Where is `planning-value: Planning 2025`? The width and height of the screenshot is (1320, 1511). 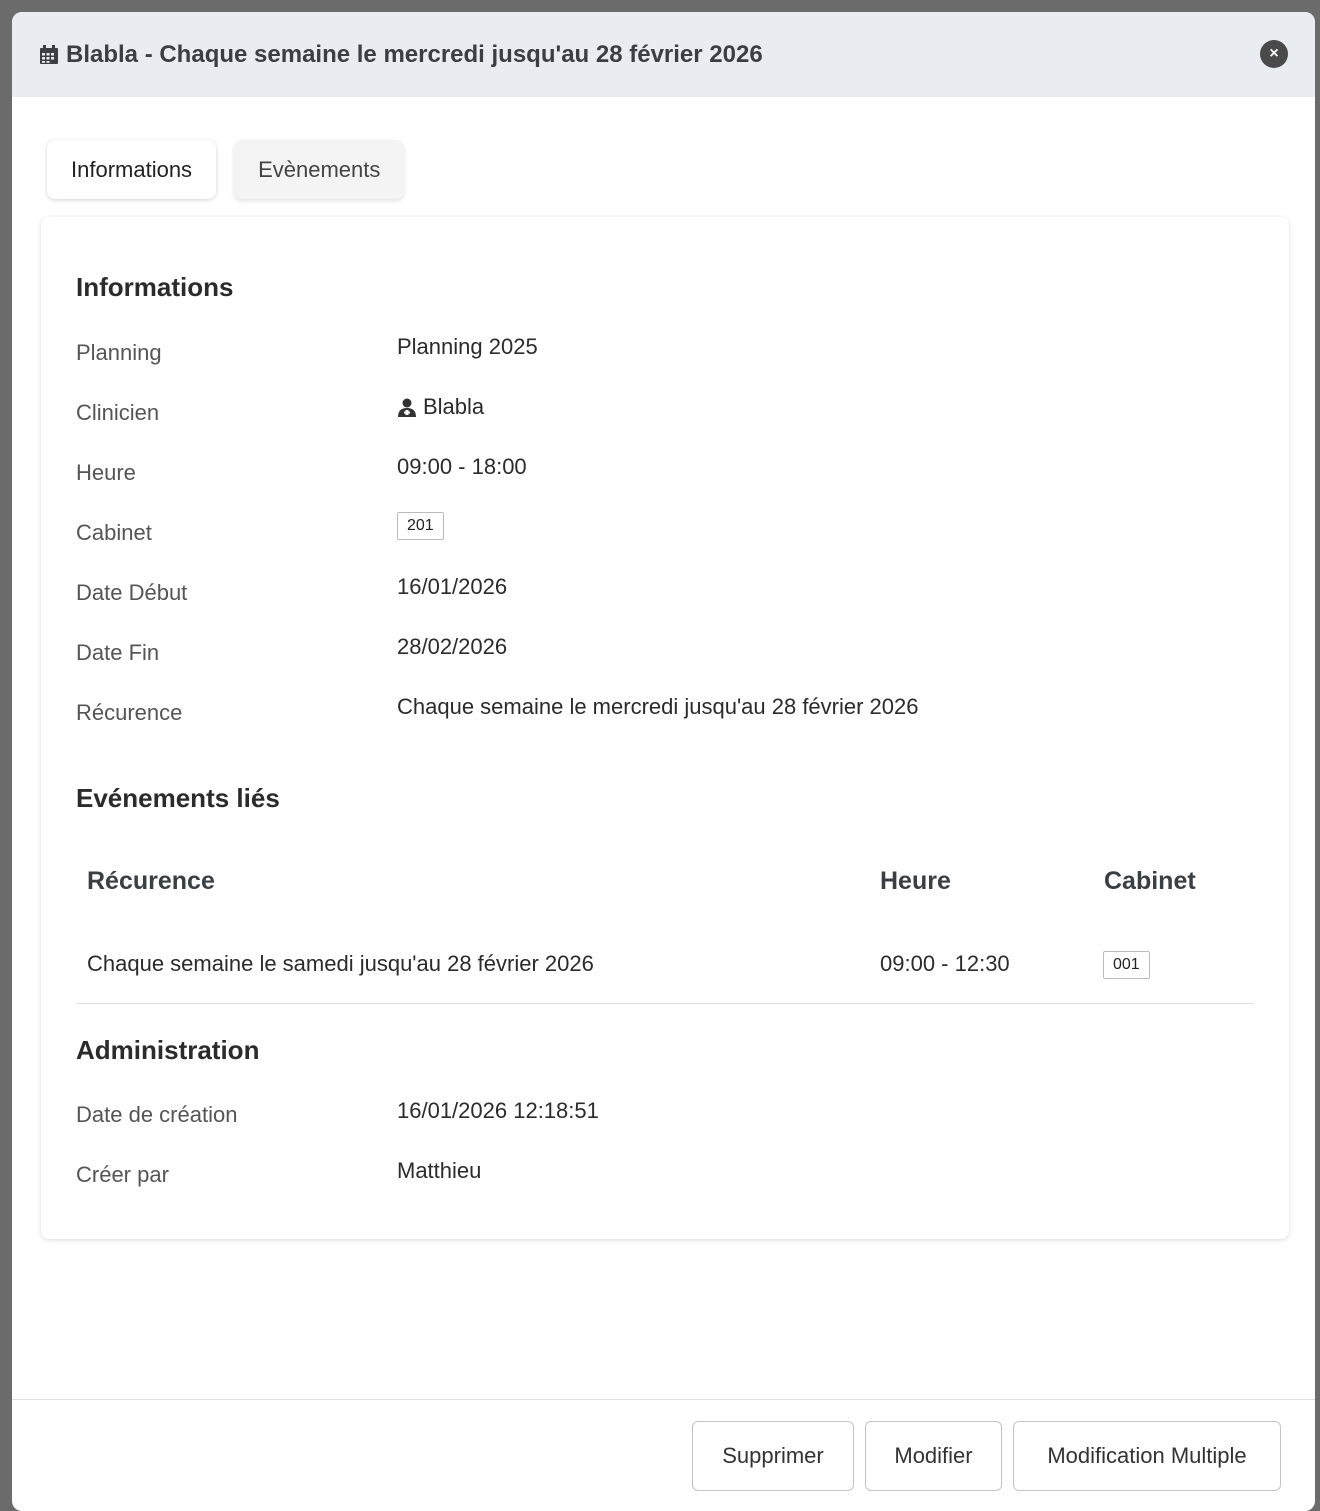 planning-value: Planning 2025 is located at coordinates (467, 346).